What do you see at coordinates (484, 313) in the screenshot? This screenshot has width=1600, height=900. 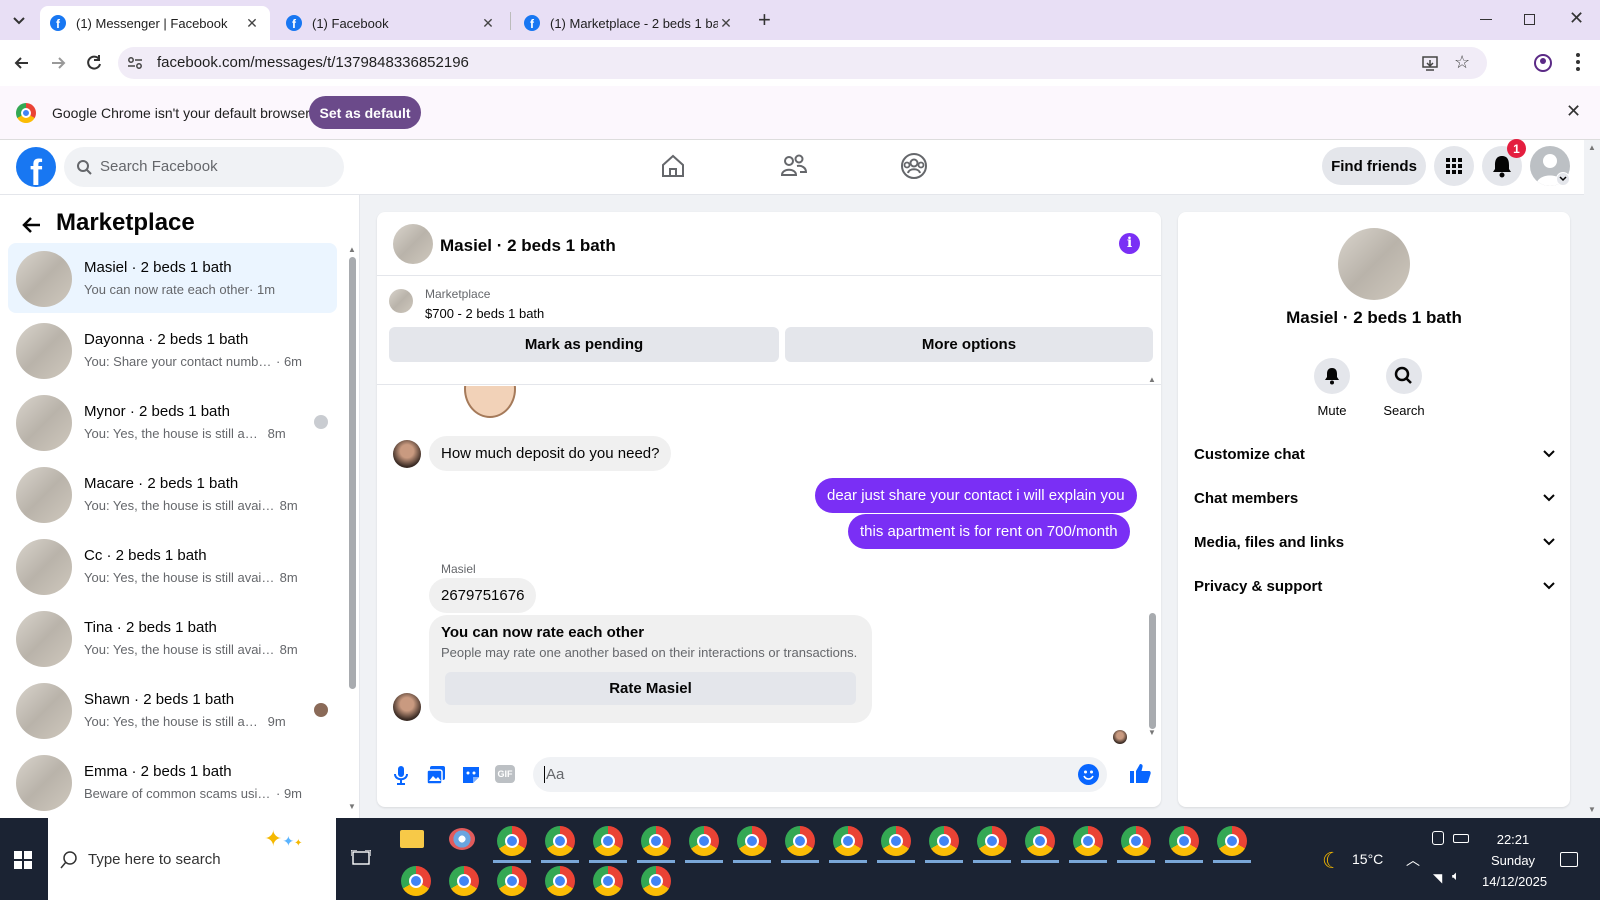 I see `listing-title: $700 - 2 beds 1 bath` at bounding box center [484, 313].